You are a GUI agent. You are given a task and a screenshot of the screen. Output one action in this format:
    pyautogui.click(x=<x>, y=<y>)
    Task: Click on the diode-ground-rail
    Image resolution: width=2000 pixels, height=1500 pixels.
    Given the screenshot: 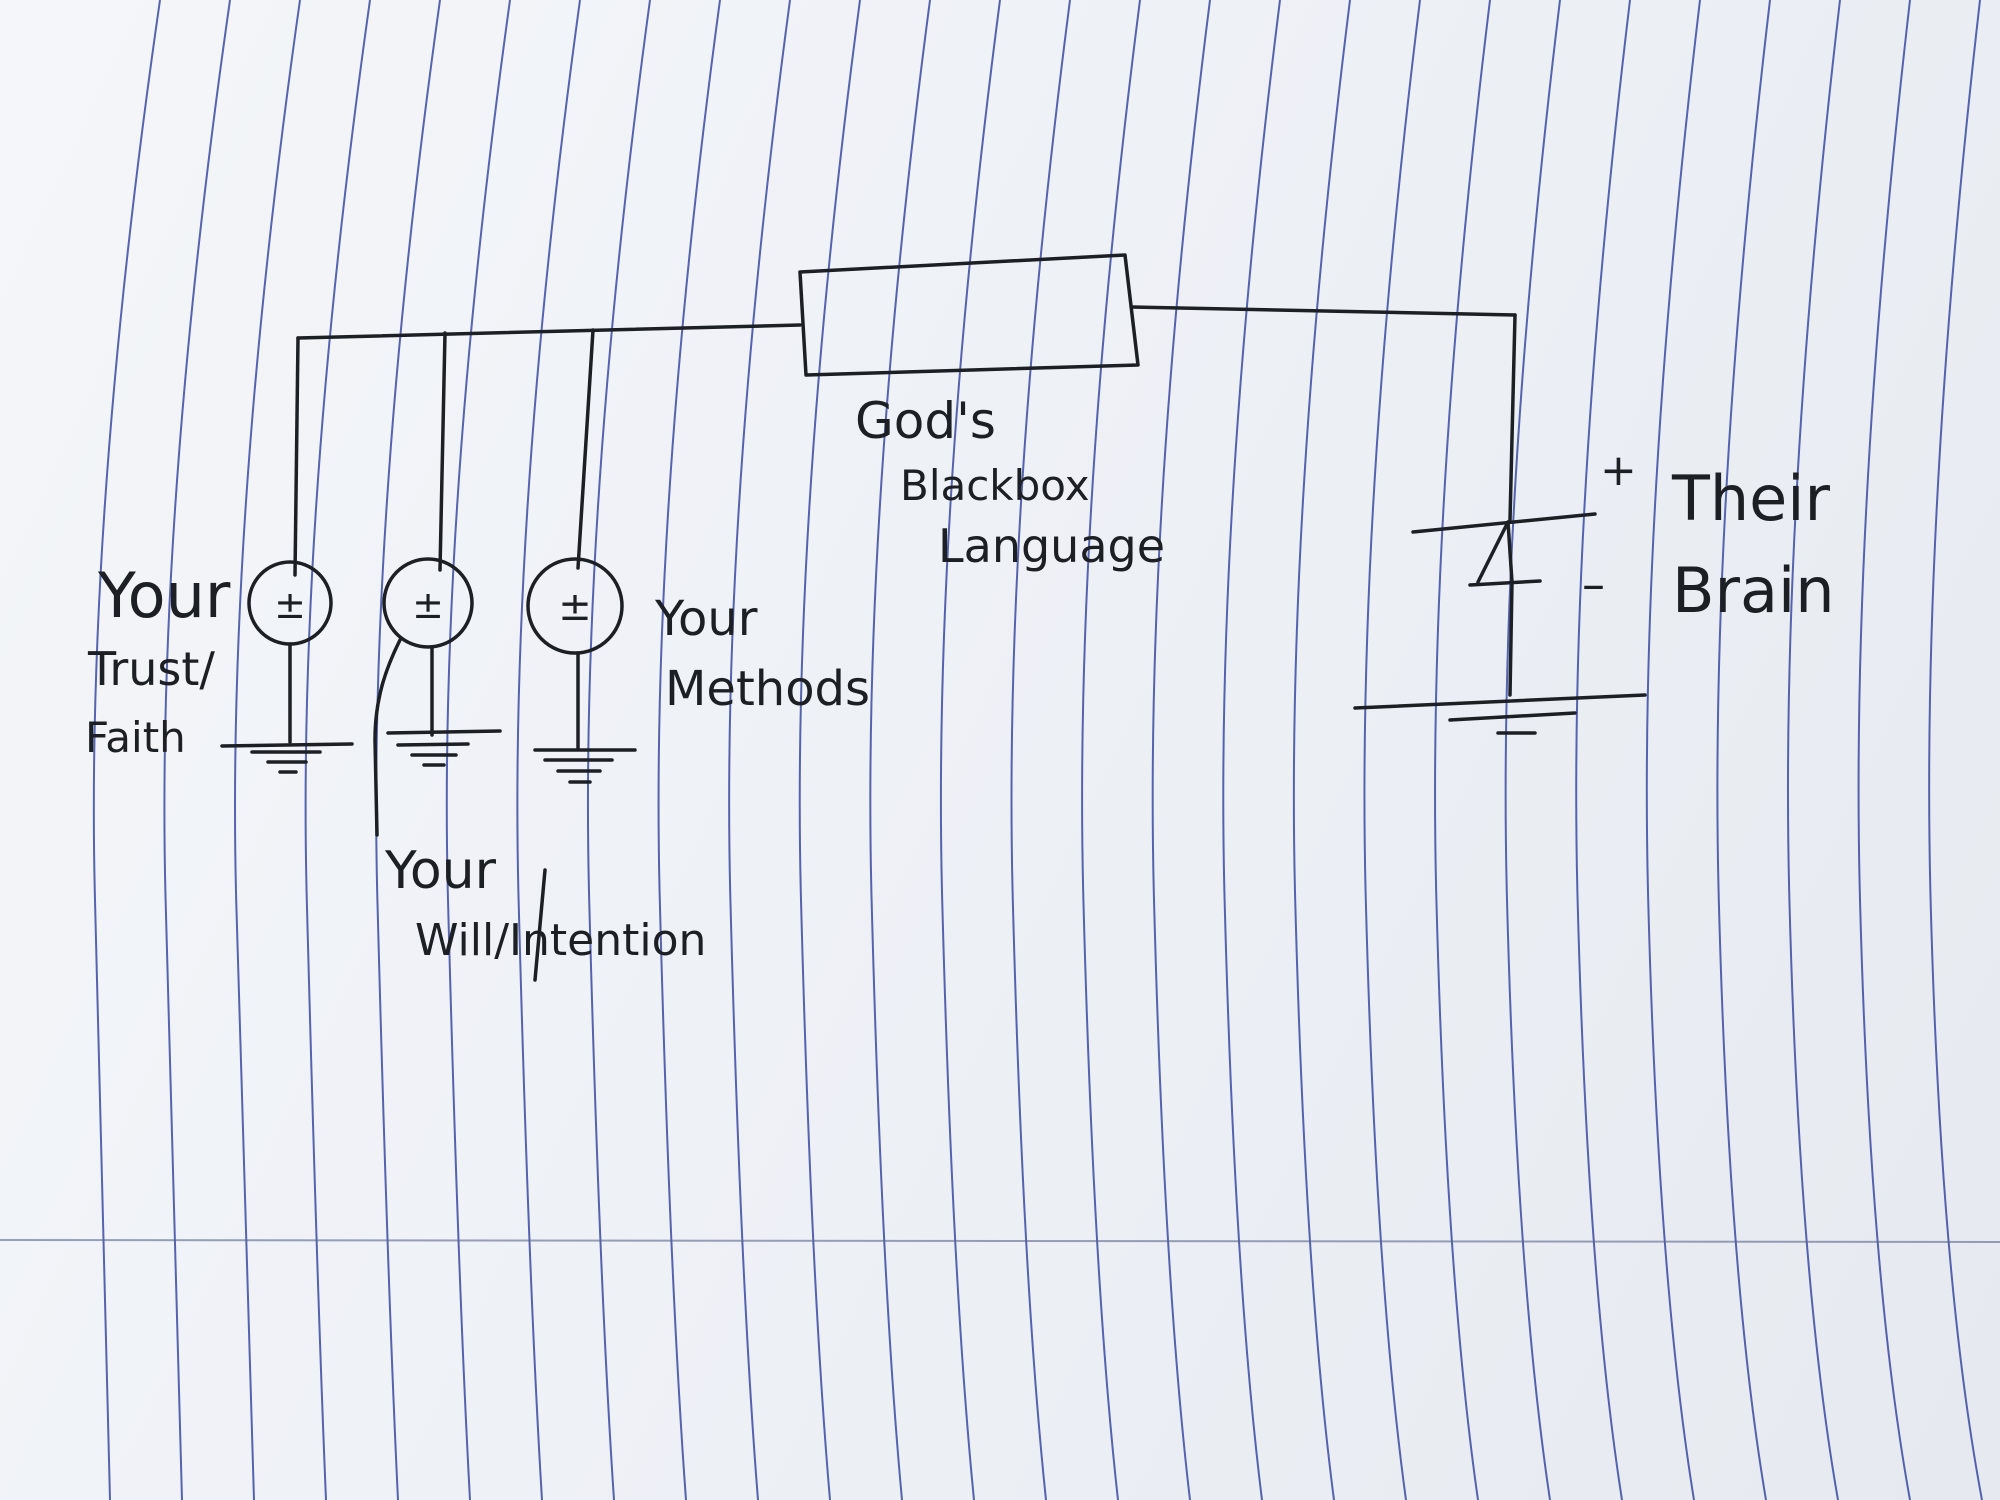 What is the action you would take?
    pyautogui.click(x=1500, y=701)
    